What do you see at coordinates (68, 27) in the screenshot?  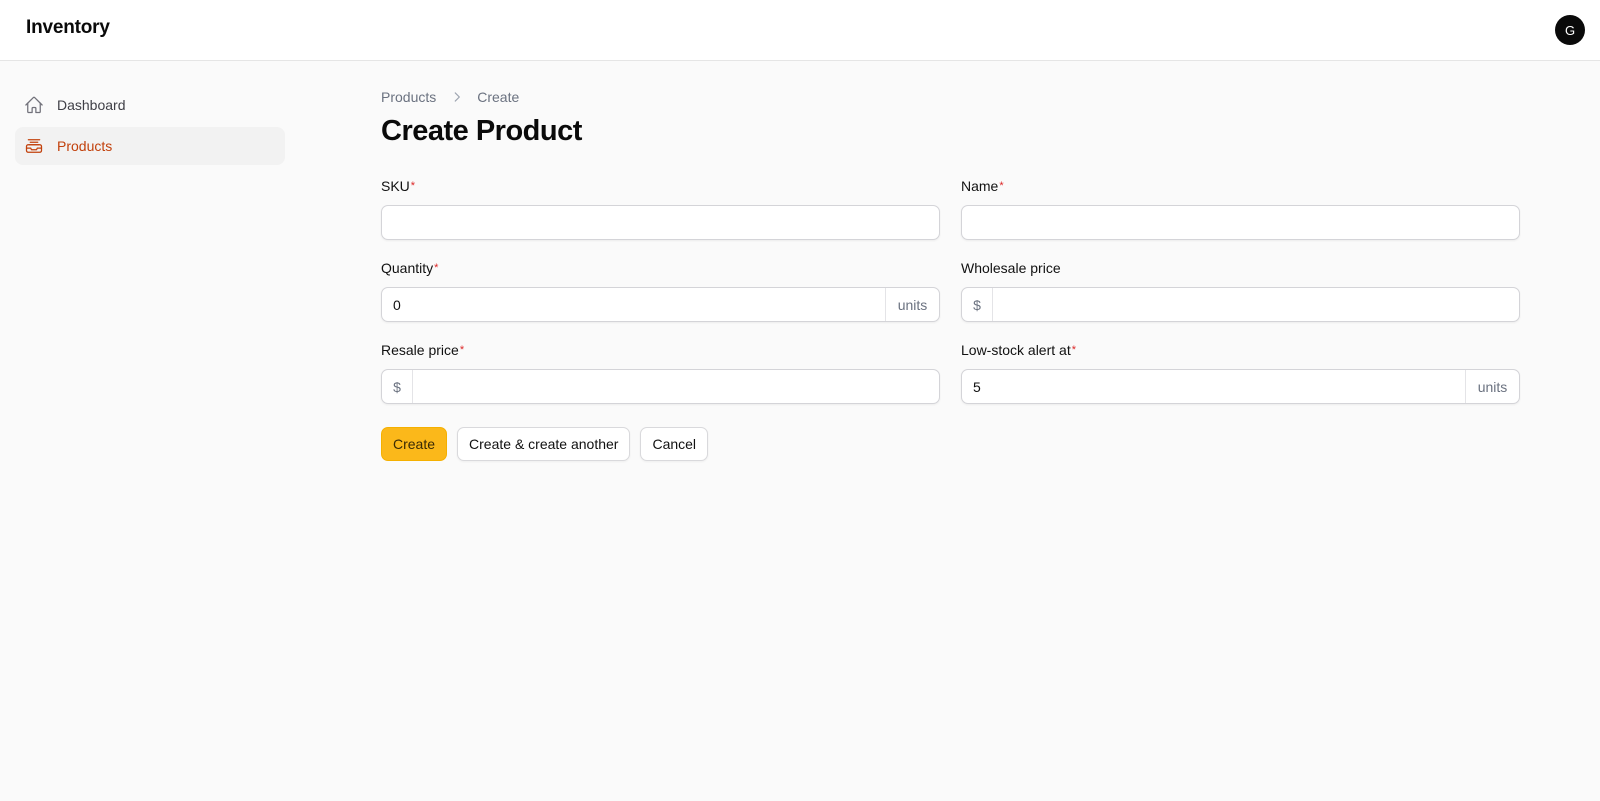 I see `app-title: Inventory` at bounding box center [68, 27].